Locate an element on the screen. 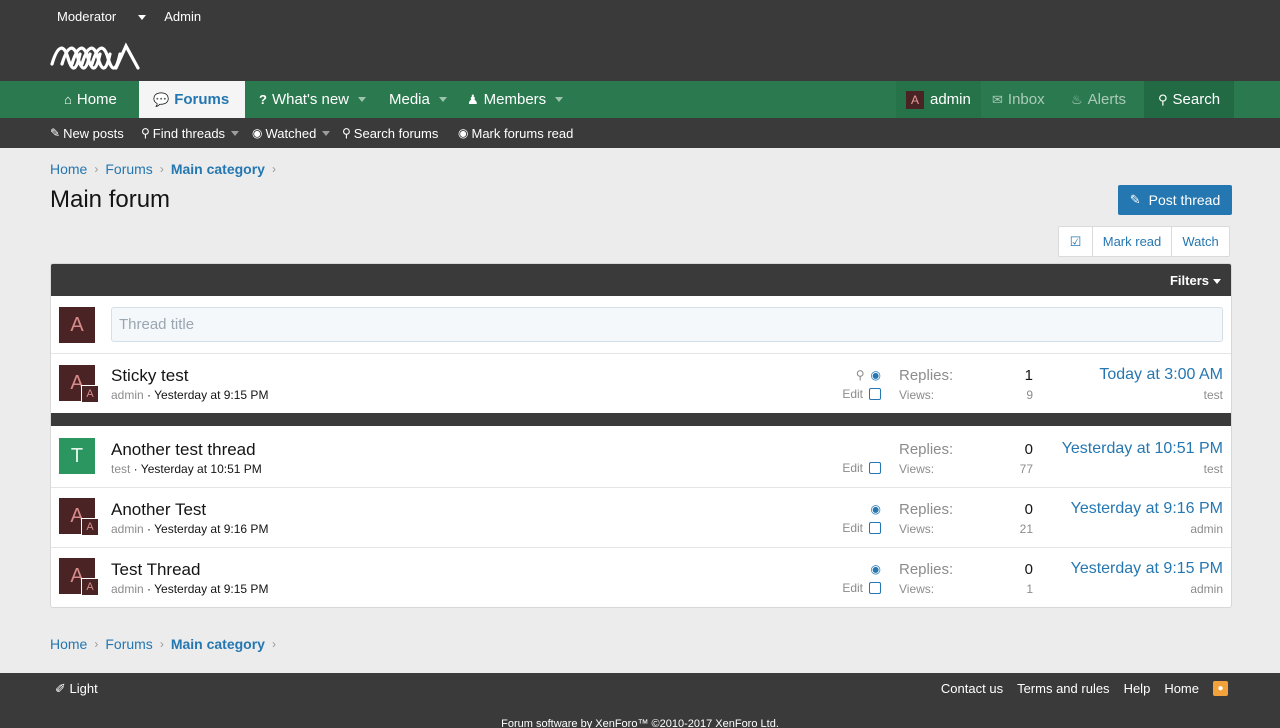  select-all-button: ☑ is located at coordinates (1076, 241).